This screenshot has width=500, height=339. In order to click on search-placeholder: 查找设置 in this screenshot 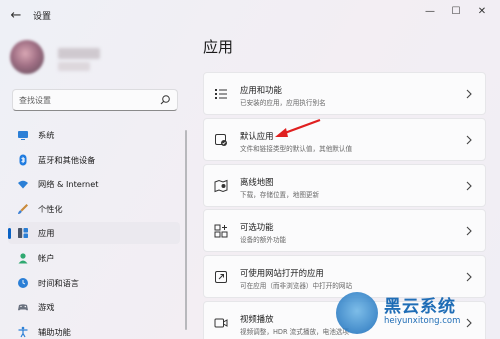, I will do `click(35, 100)`.